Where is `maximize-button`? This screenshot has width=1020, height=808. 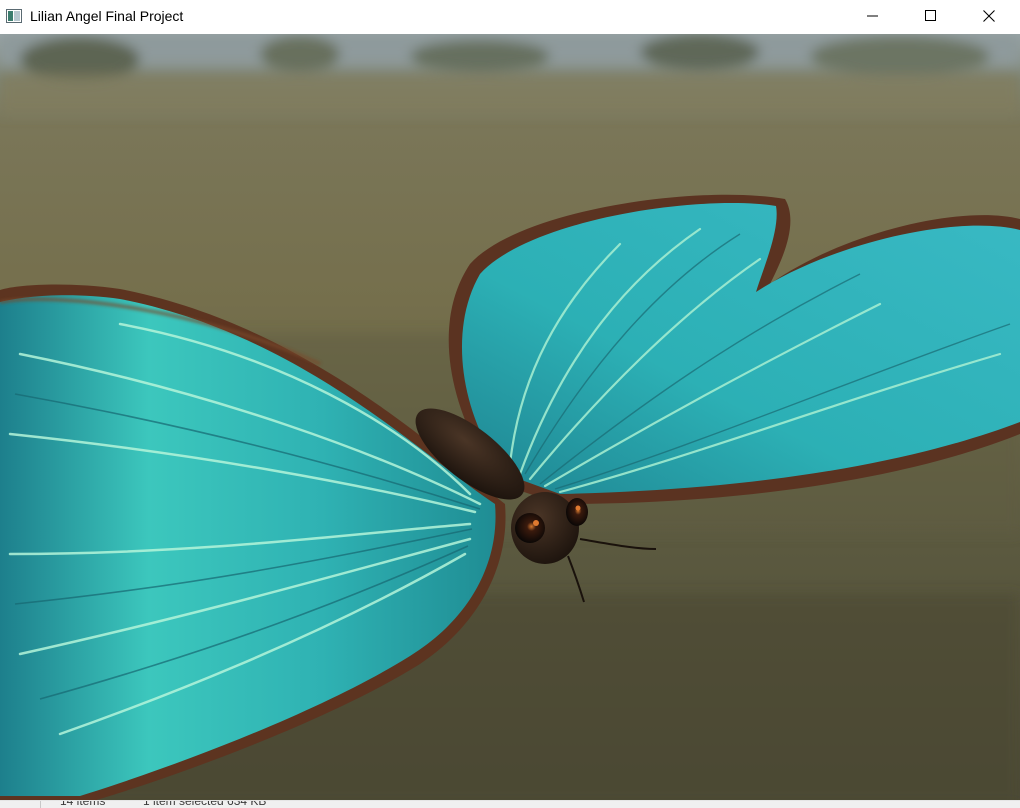 maximize-button is located at coordinates (931, 16).